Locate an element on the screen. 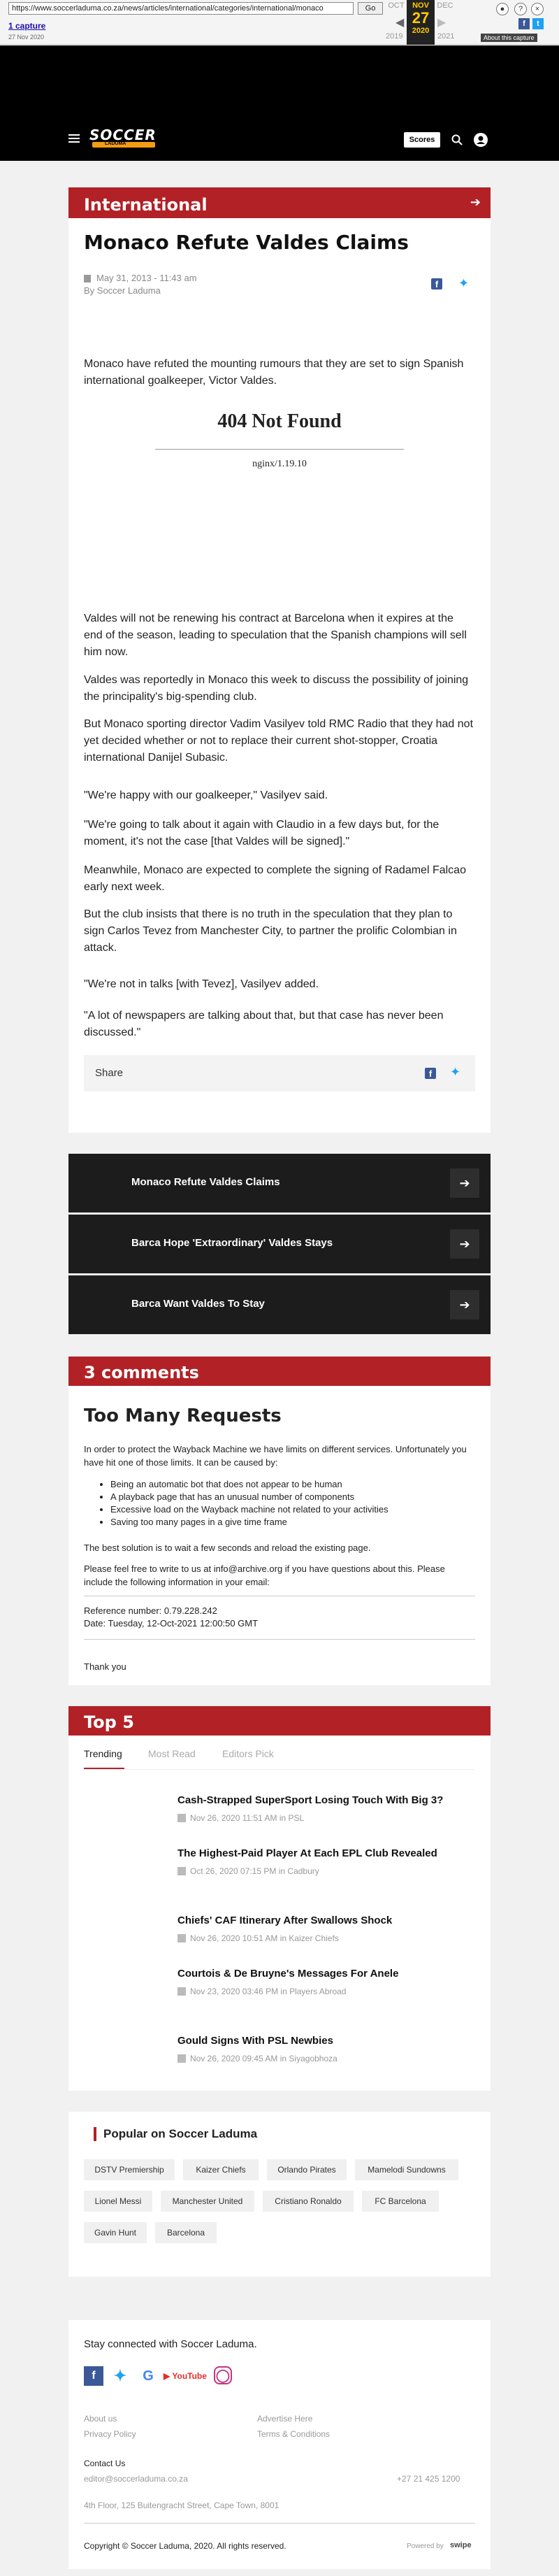  embed-error-title: 404 Not Found is located at coordinates (279, 421).